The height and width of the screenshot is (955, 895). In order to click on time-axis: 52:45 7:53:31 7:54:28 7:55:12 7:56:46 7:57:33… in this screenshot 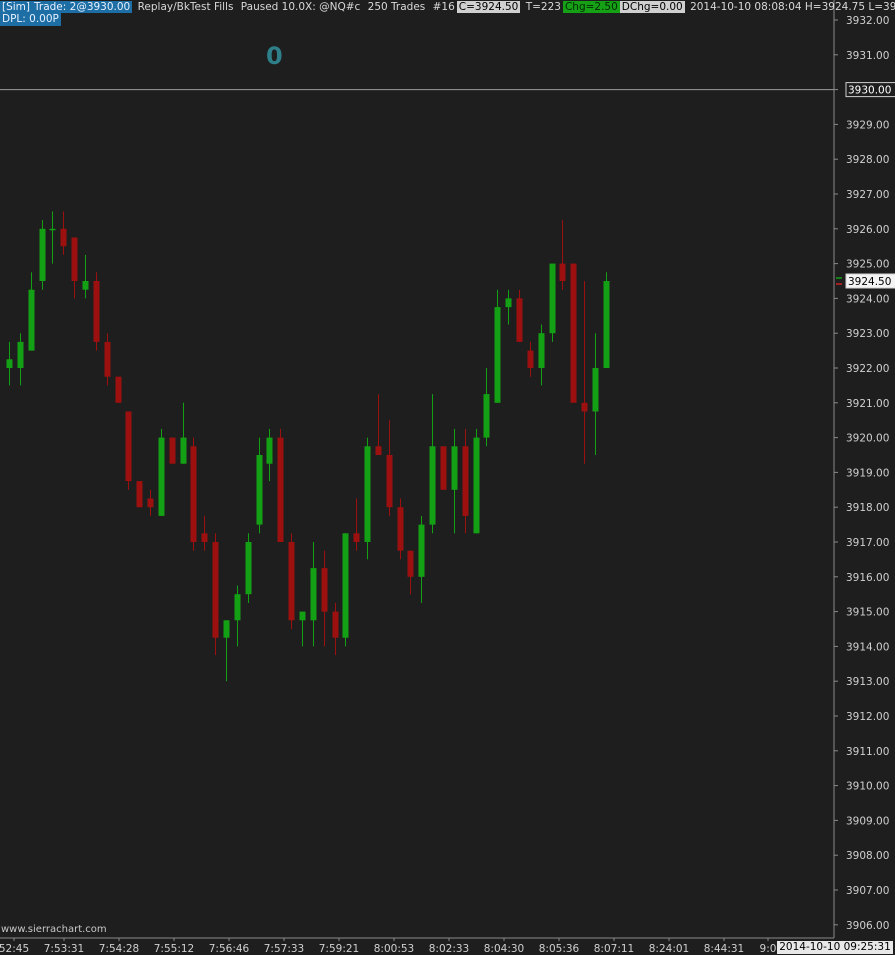, I will do `click(388, 946)`.